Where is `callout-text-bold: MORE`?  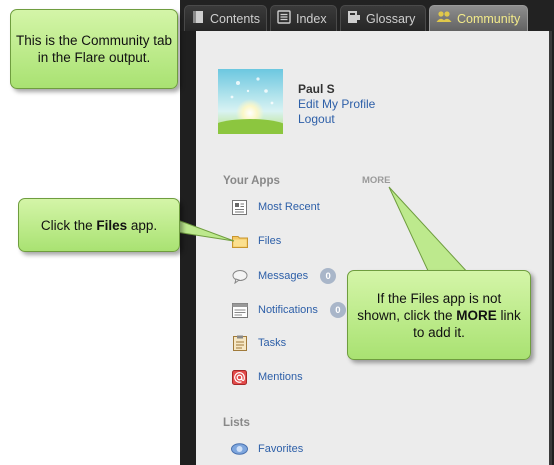 callout-text-bold: MORE is located at coordinates (476, 315).